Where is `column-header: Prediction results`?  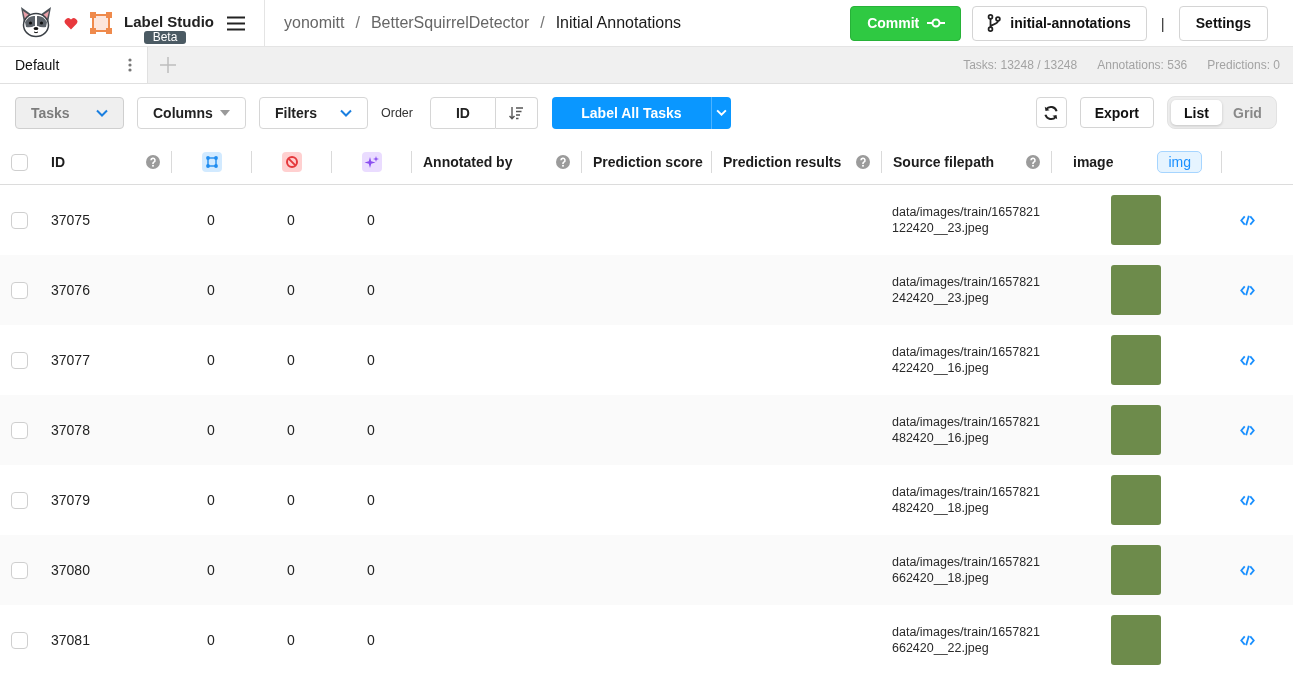 column-header: Prediction results is located at coordinates (782, 162).